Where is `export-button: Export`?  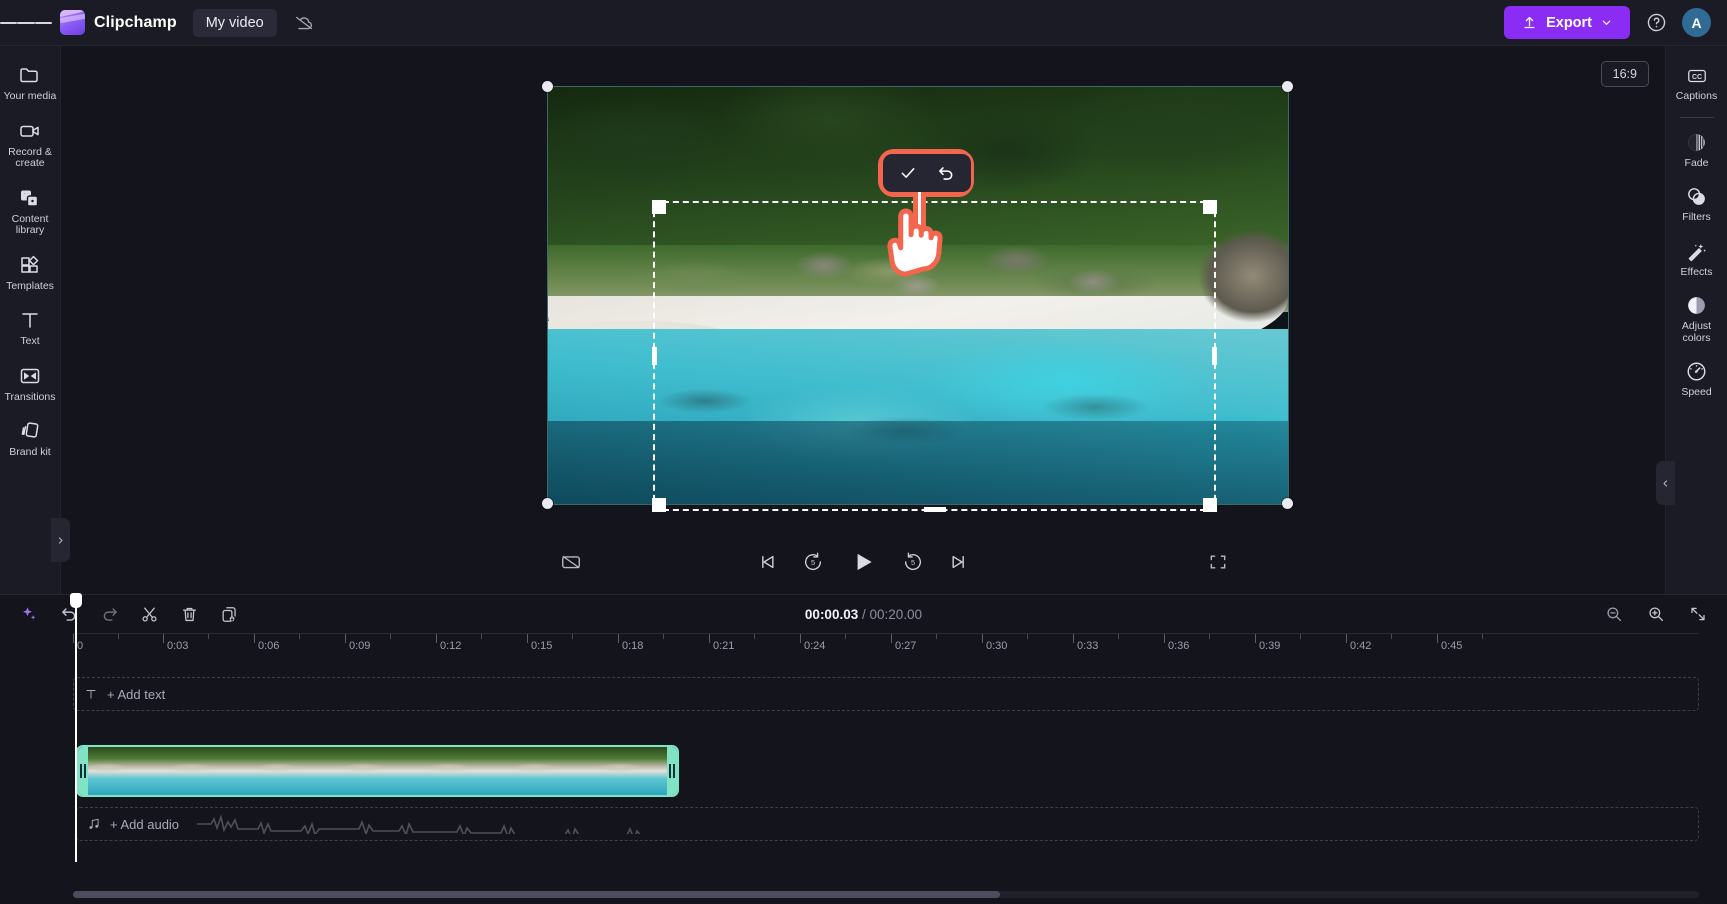 export-button: Export is located at coordinates (1567, 22).